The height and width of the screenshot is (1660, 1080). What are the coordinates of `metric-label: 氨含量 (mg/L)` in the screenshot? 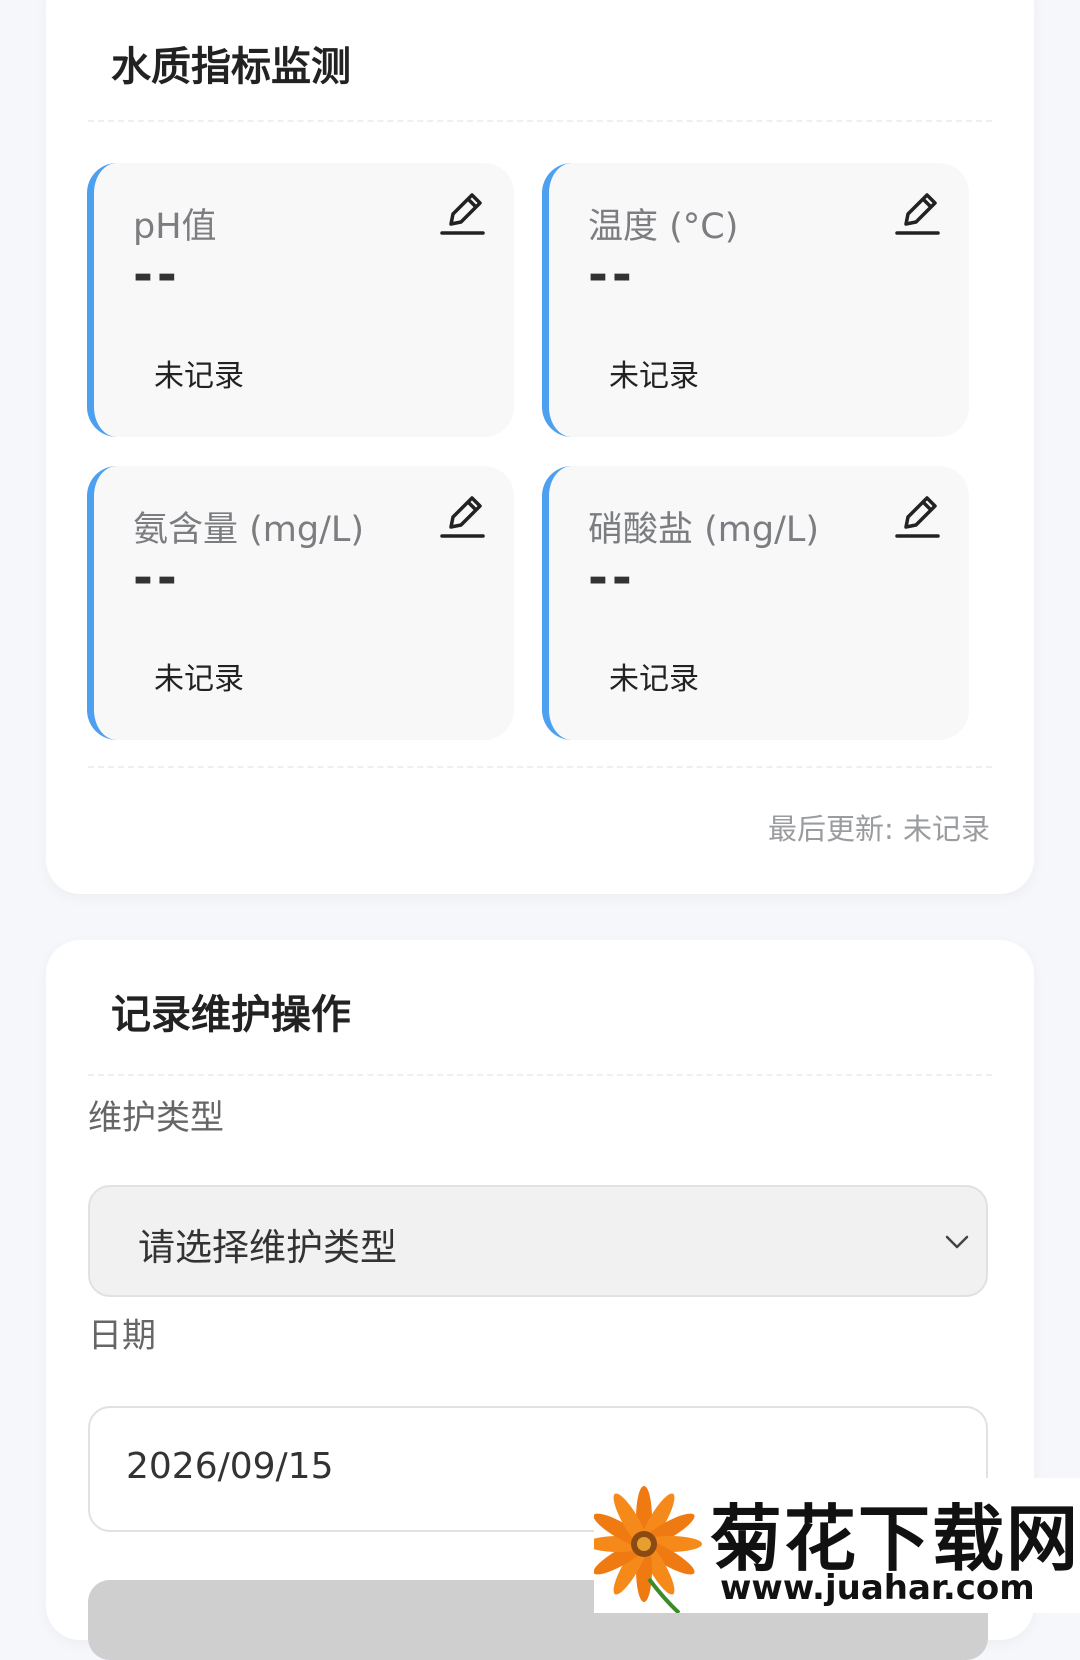 It's located at (249, 530).